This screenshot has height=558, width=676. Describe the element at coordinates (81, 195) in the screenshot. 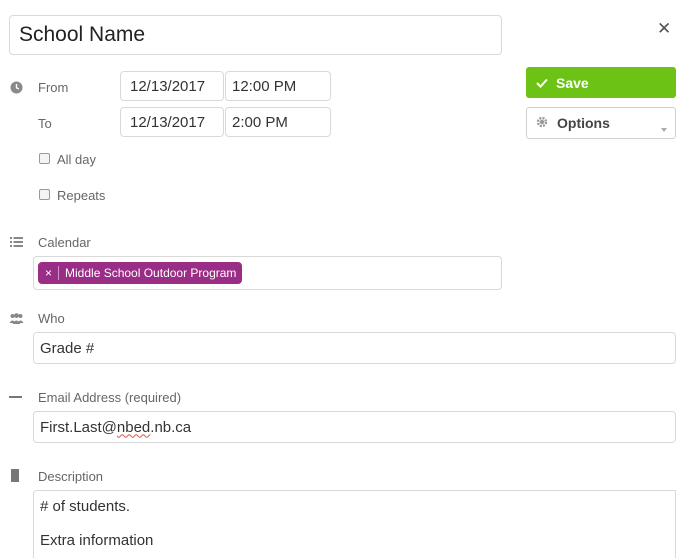

I see `repeats-label: Repeats` at that location.